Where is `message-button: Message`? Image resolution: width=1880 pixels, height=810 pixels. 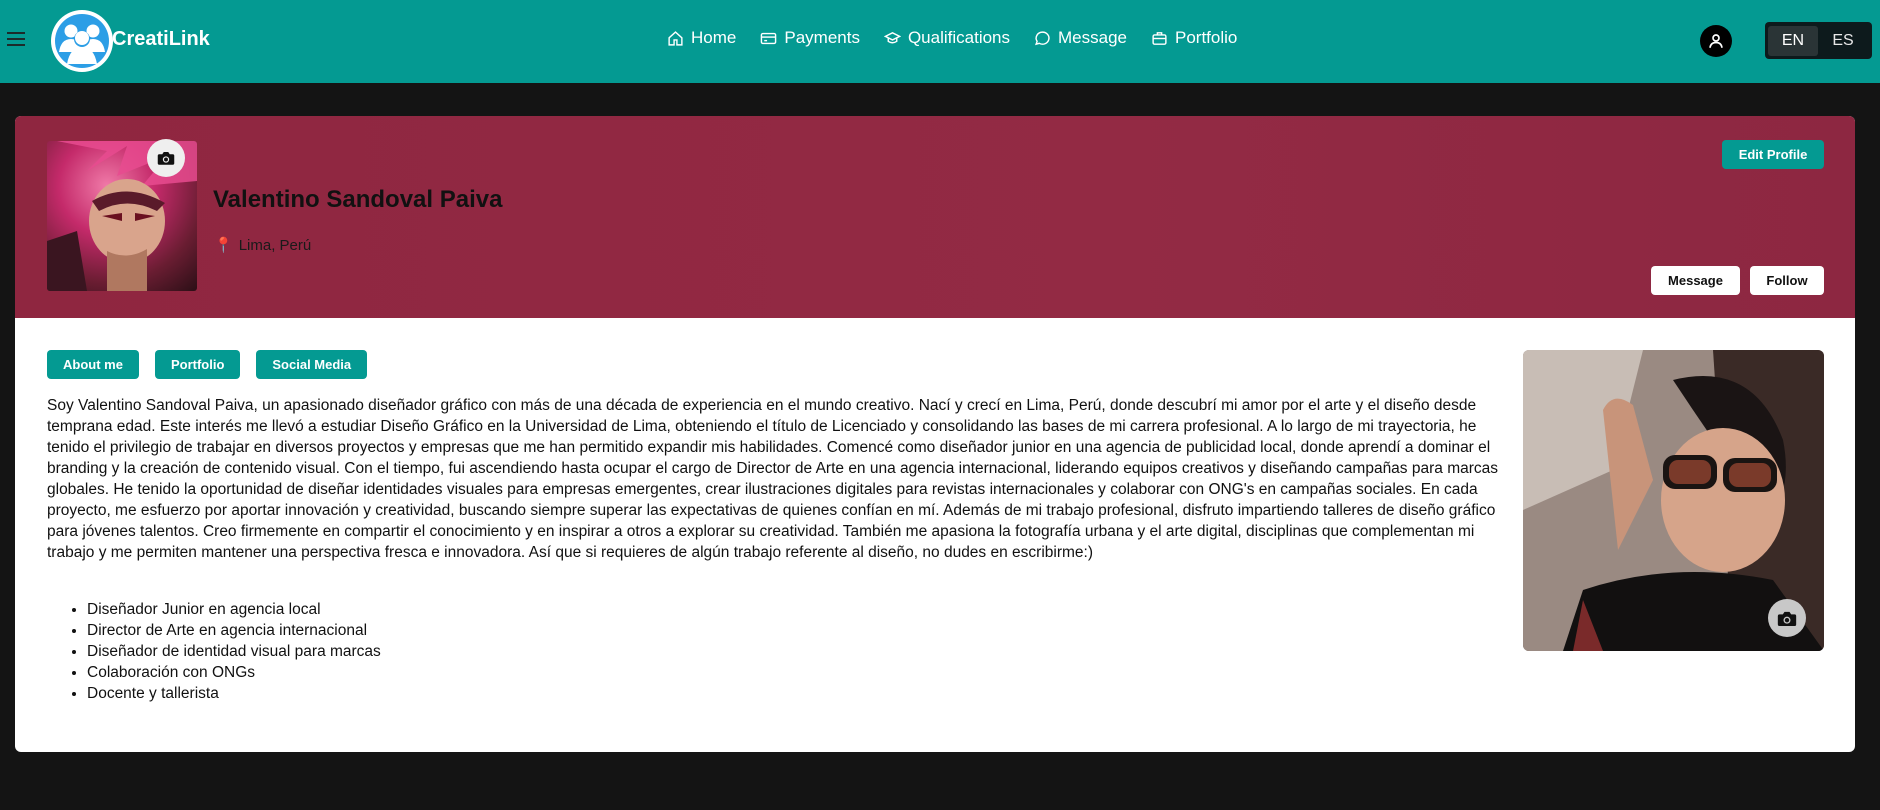 message-button: Message is located at coordinates (1695, 280).